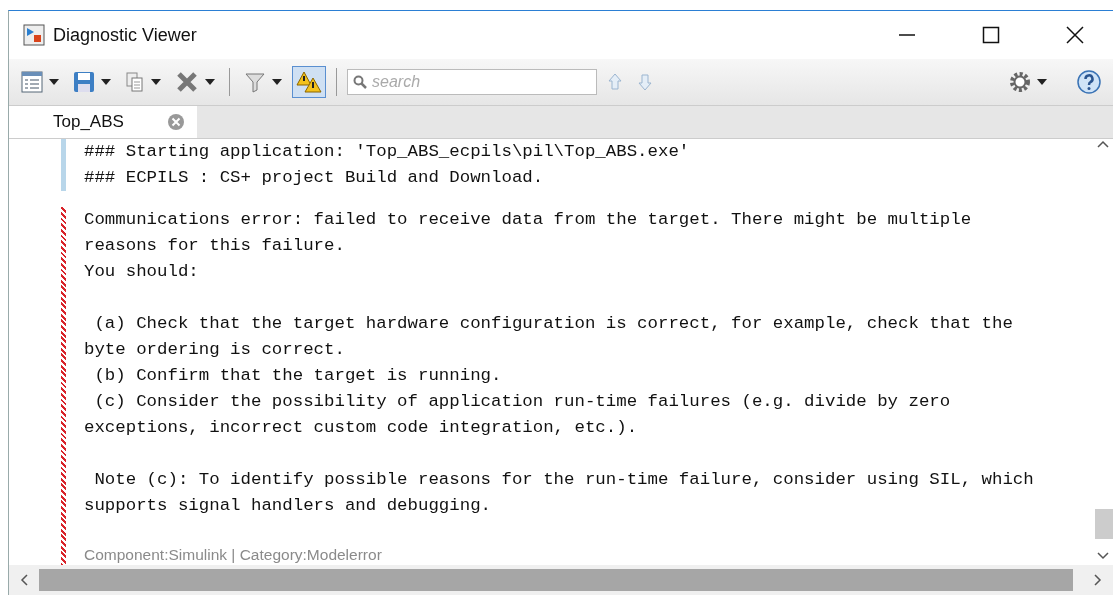 The image size is (1113, 595). I want to click on warnings-toggle, so click(309, 82).